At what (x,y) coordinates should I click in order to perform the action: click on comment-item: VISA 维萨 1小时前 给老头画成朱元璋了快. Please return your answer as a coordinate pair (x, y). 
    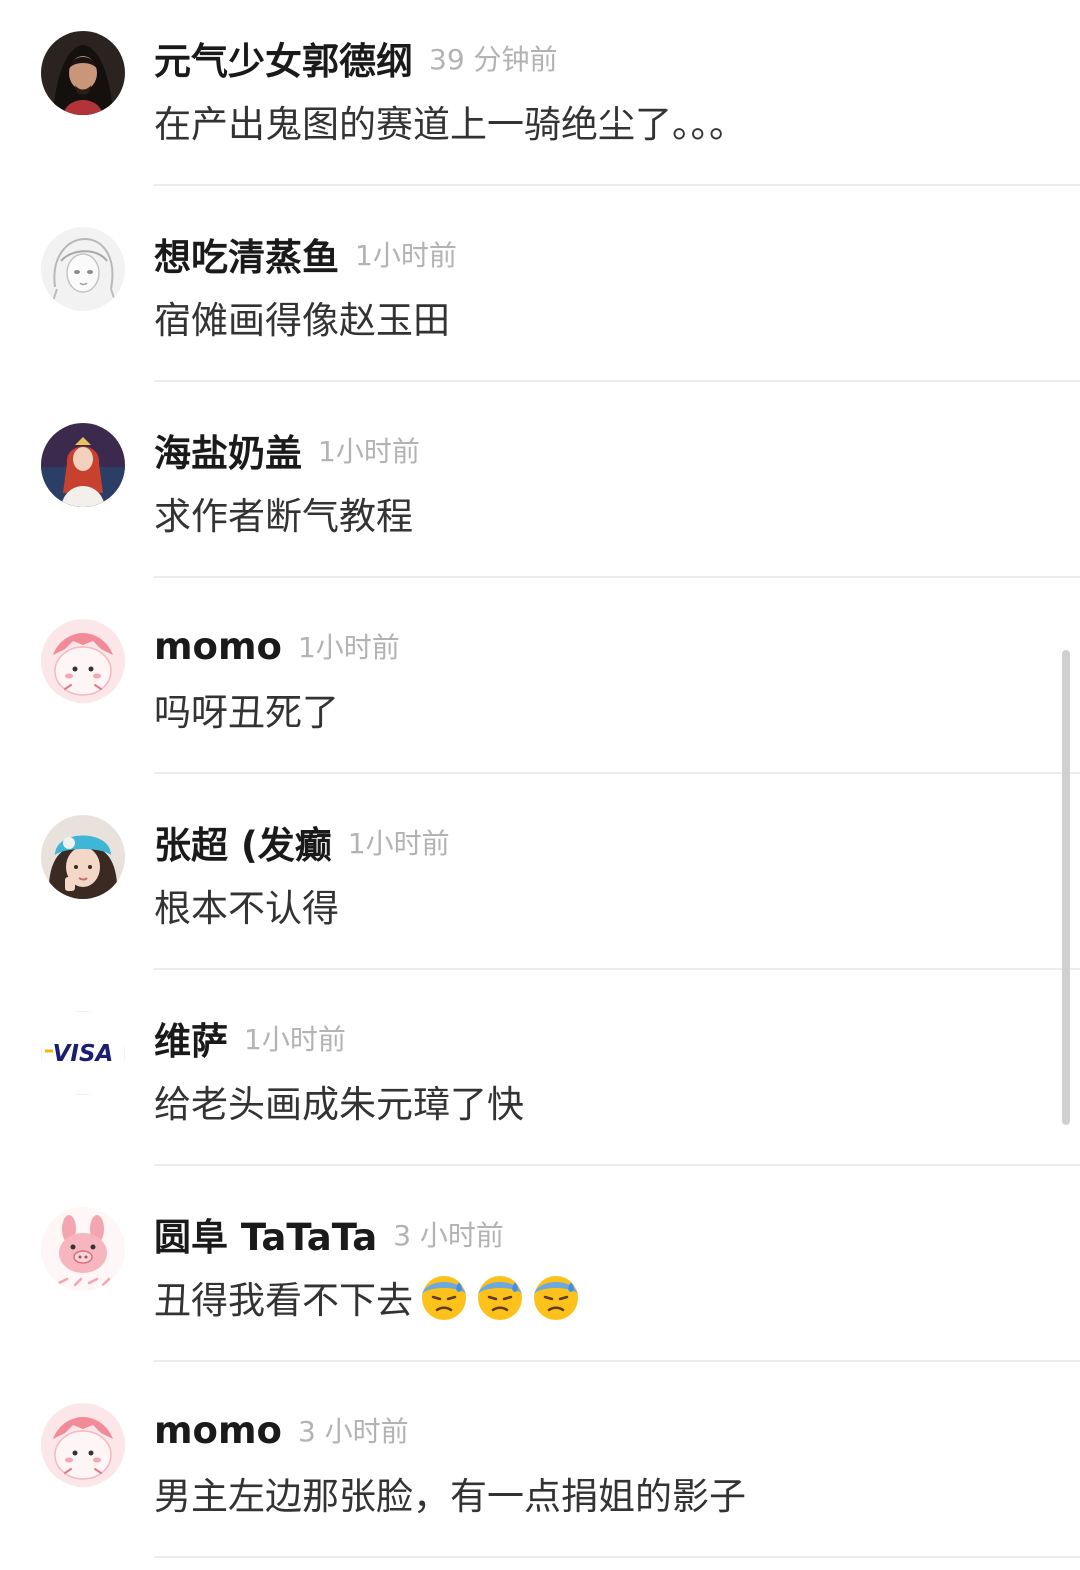
    Looking at the image, I should click on (540, 1078).